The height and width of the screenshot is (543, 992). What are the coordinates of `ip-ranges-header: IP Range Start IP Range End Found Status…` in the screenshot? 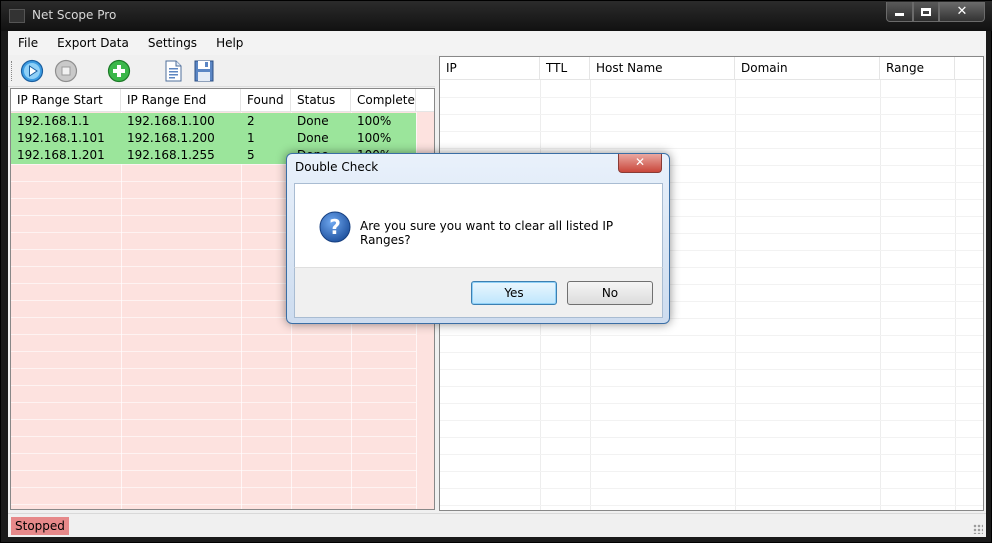 It's located at (222, 100).